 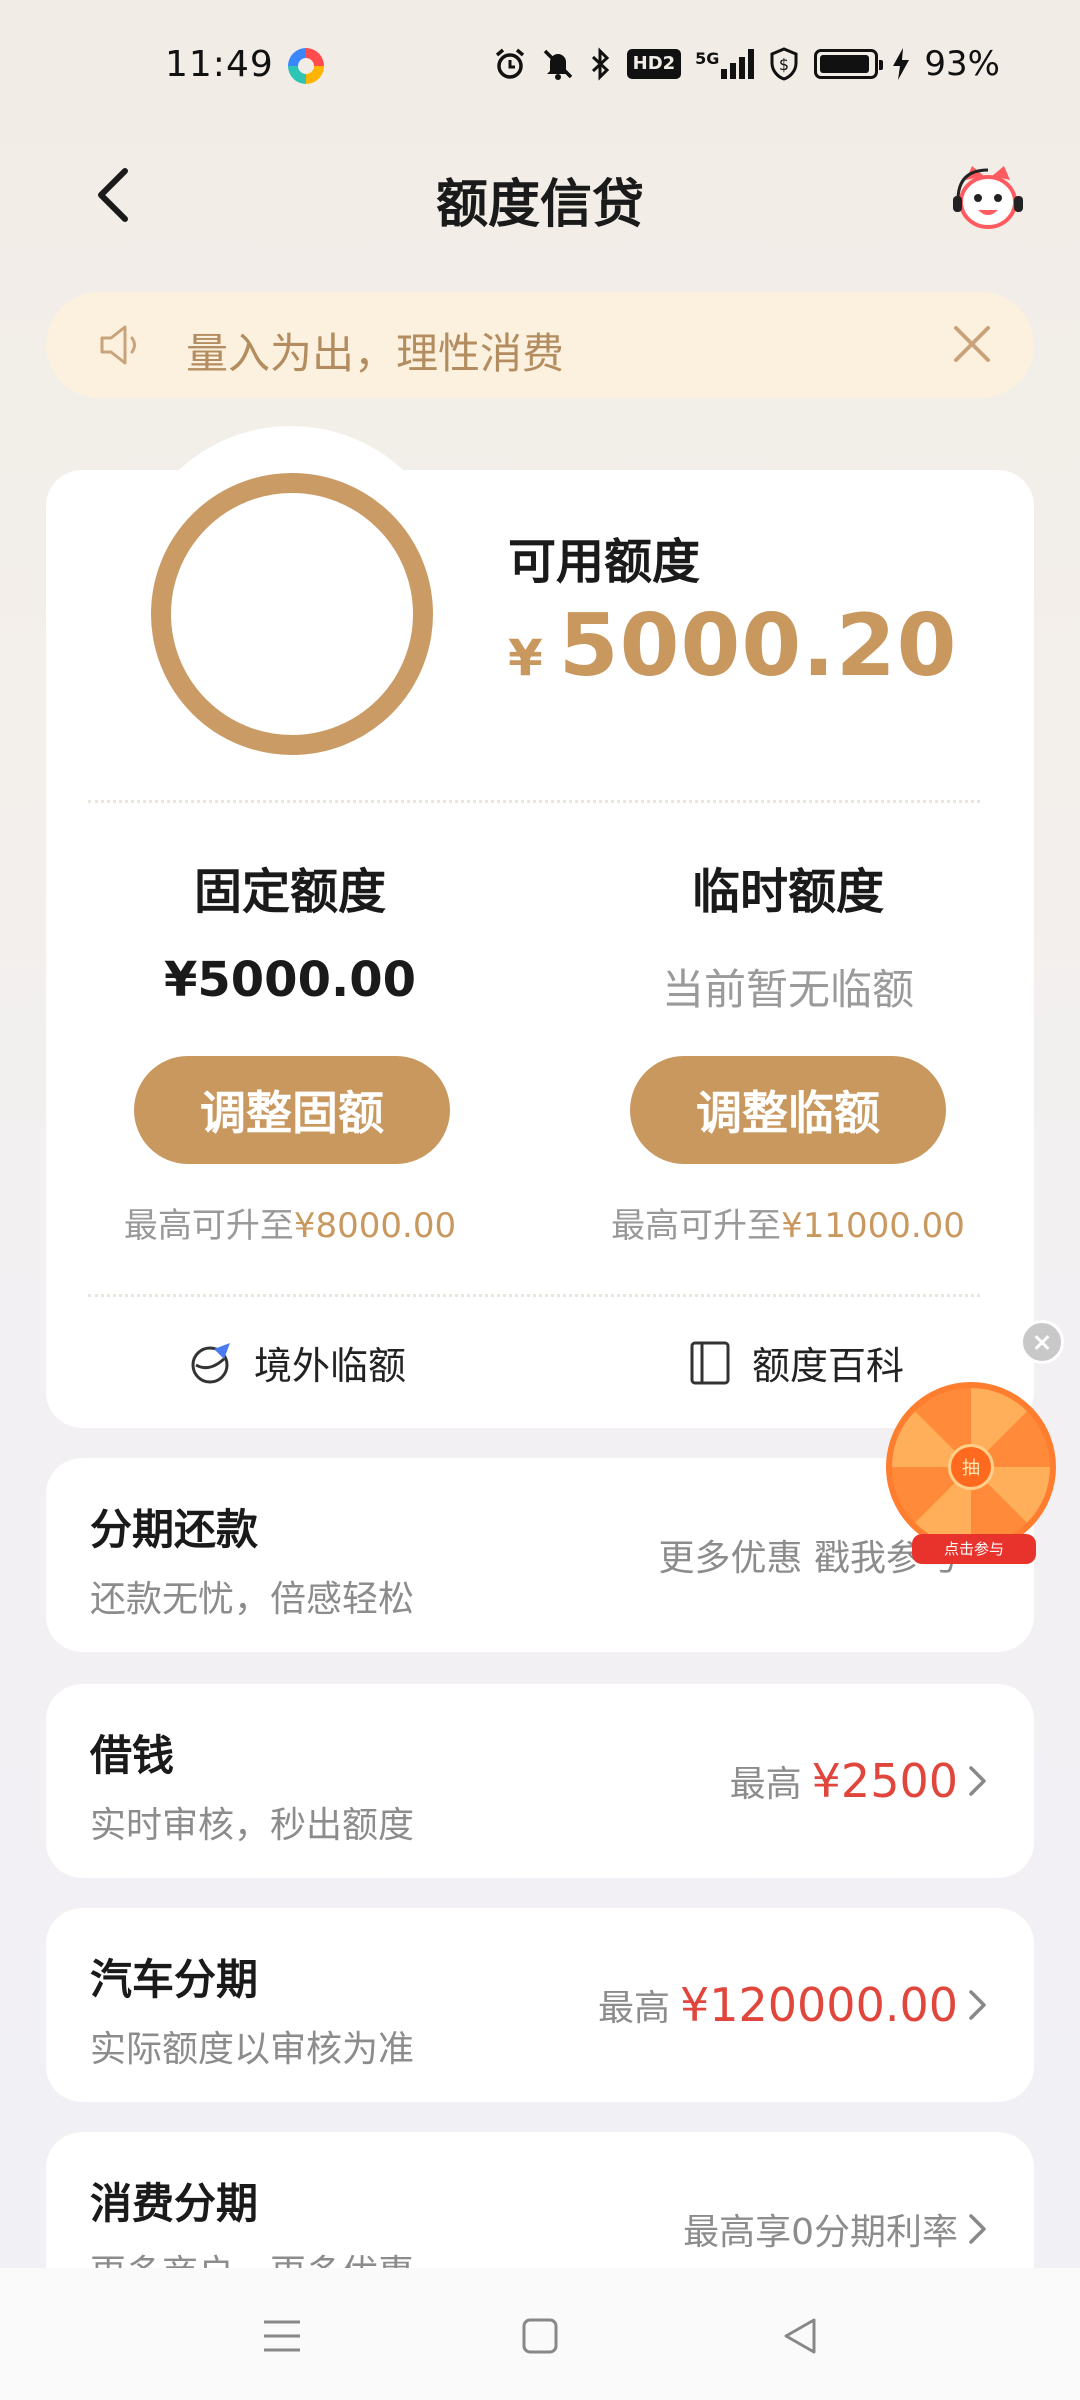 What do you see at coordinates (292, 614) in the screenshot?
I see `credit-ring-chart` at bounding box center [292, 614].